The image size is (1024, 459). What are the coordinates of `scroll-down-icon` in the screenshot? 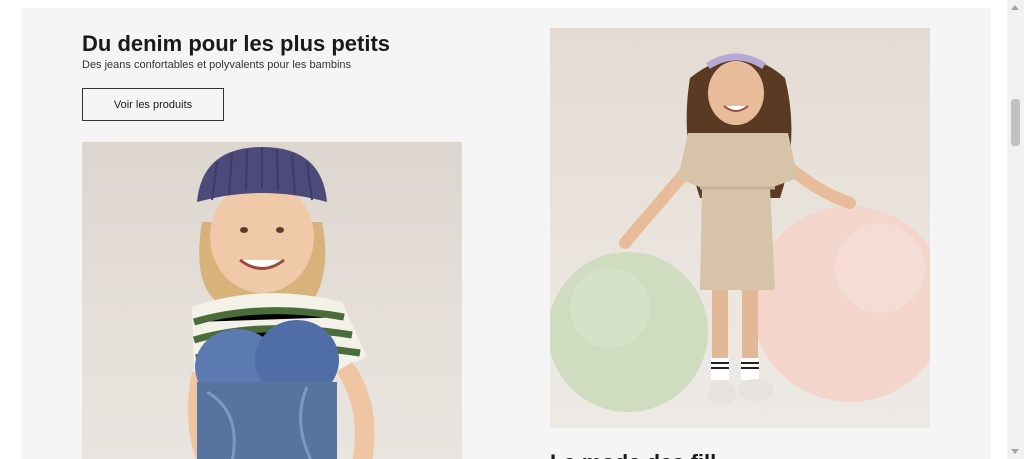 It's located at (1015, 451).